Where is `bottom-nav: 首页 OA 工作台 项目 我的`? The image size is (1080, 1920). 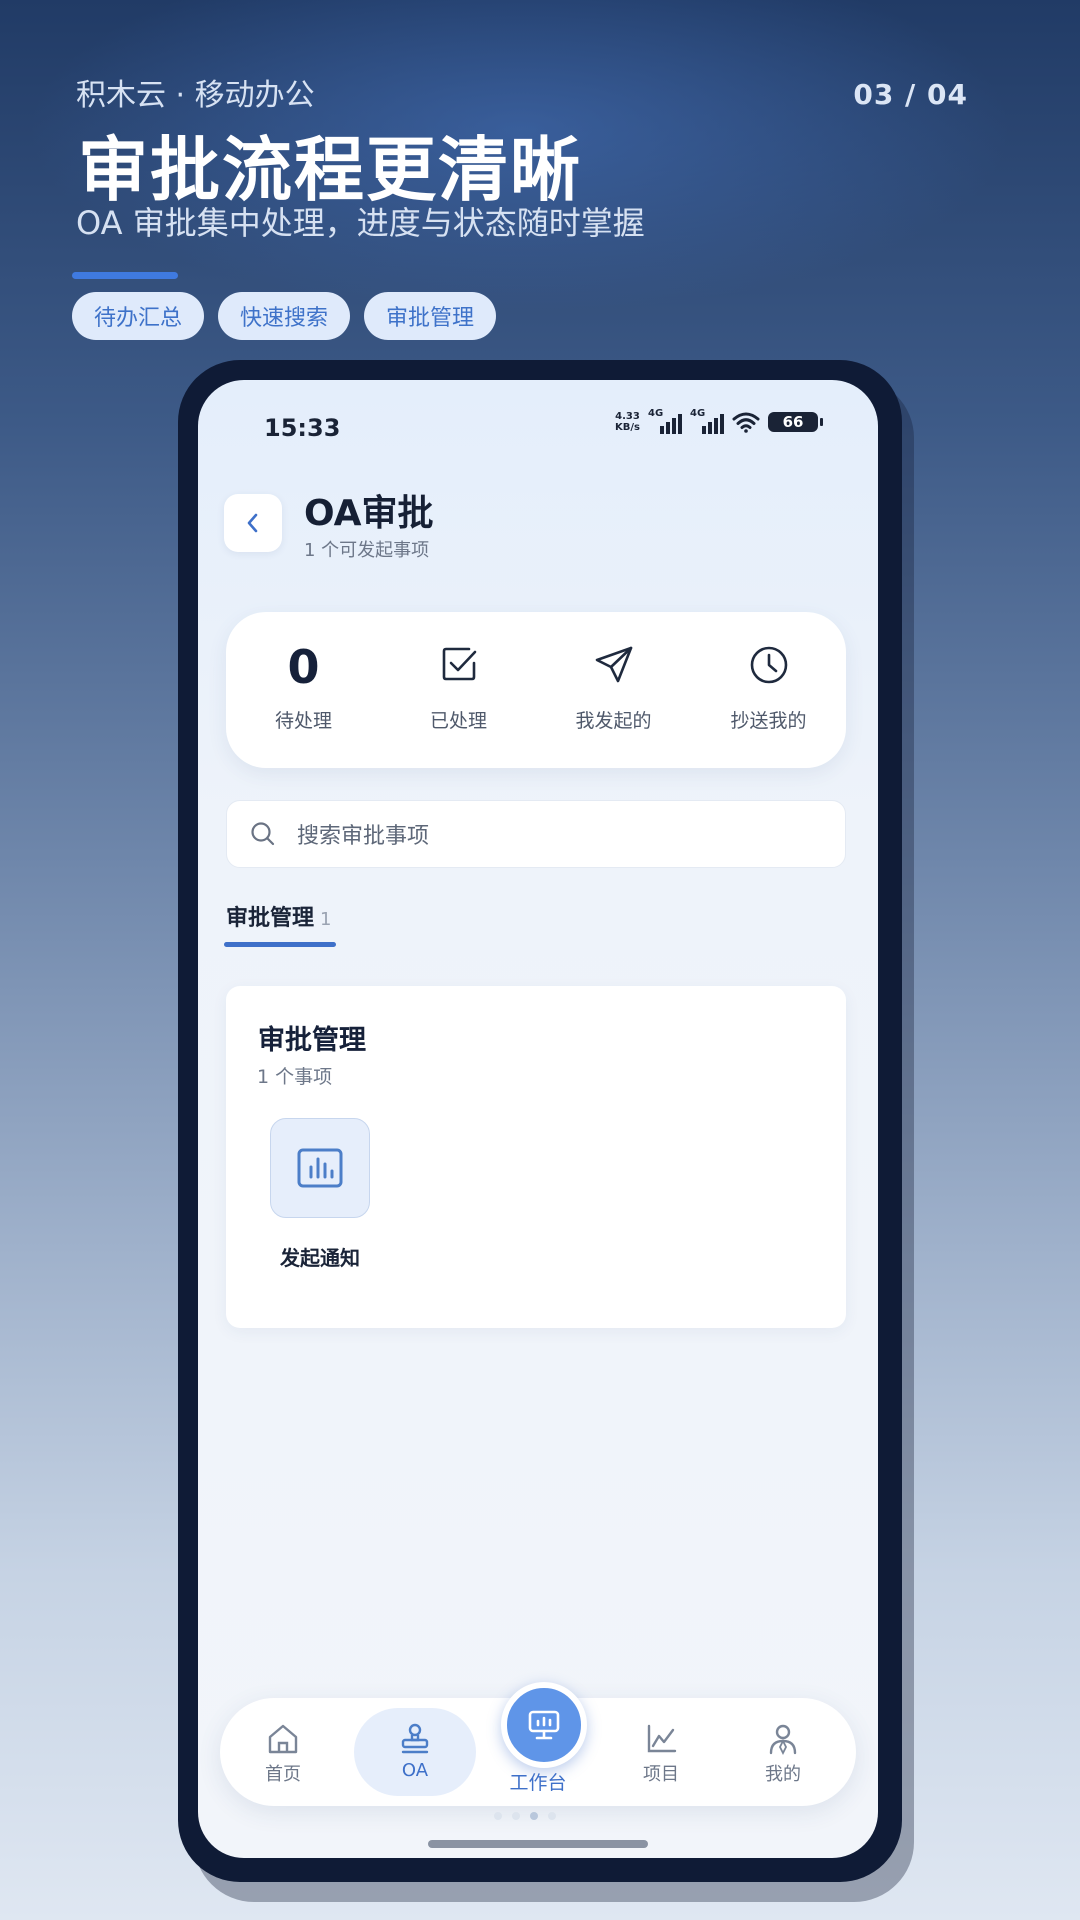
bottom-nav: 首页 OA 工作台 项目 我的 is located at coordinates (538, 1744).